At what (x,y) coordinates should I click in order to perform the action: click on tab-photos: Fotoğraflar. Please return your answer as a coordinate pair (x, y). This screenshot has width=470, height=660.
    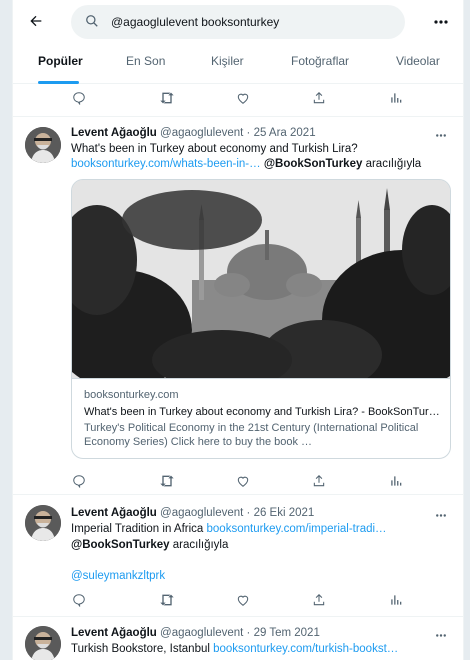
    Looking at the image, I should click on (320, 61).